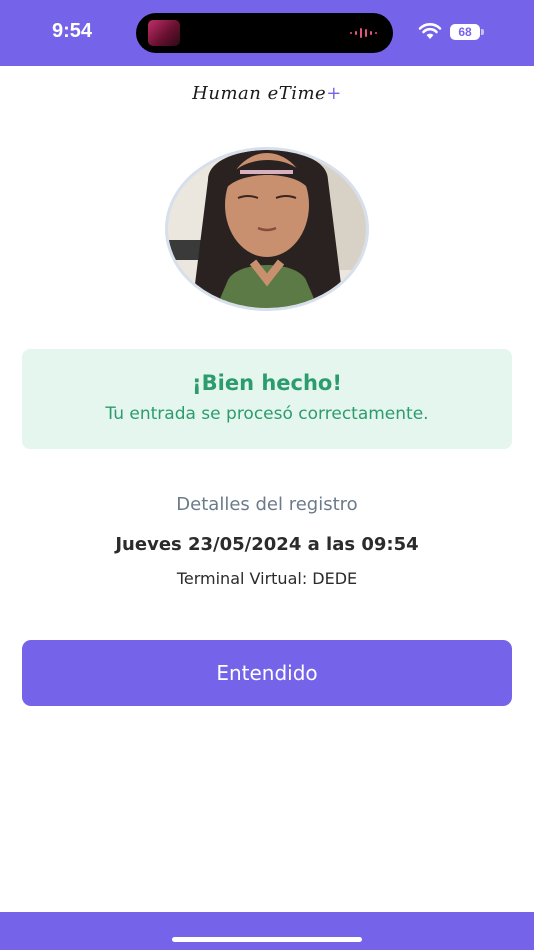 Image resolution: width=534 pixels, height=950 pixels. I want to click on home-indicator, so click(267, 939).